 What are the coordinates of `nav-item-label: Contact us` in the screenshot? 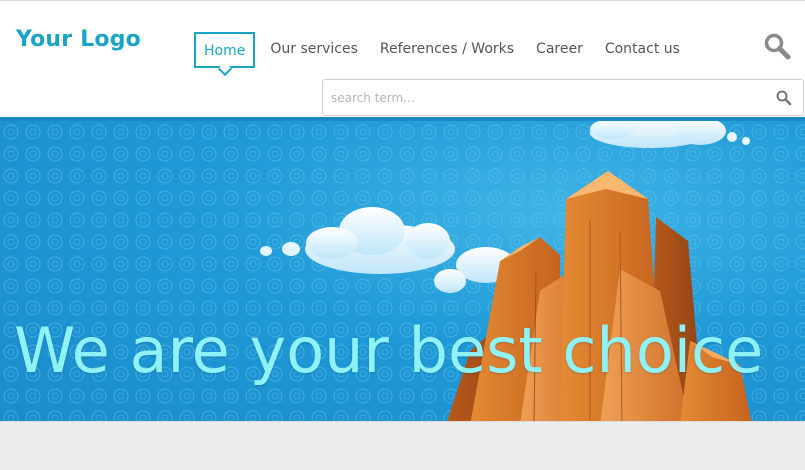 It's located at (642, 49).